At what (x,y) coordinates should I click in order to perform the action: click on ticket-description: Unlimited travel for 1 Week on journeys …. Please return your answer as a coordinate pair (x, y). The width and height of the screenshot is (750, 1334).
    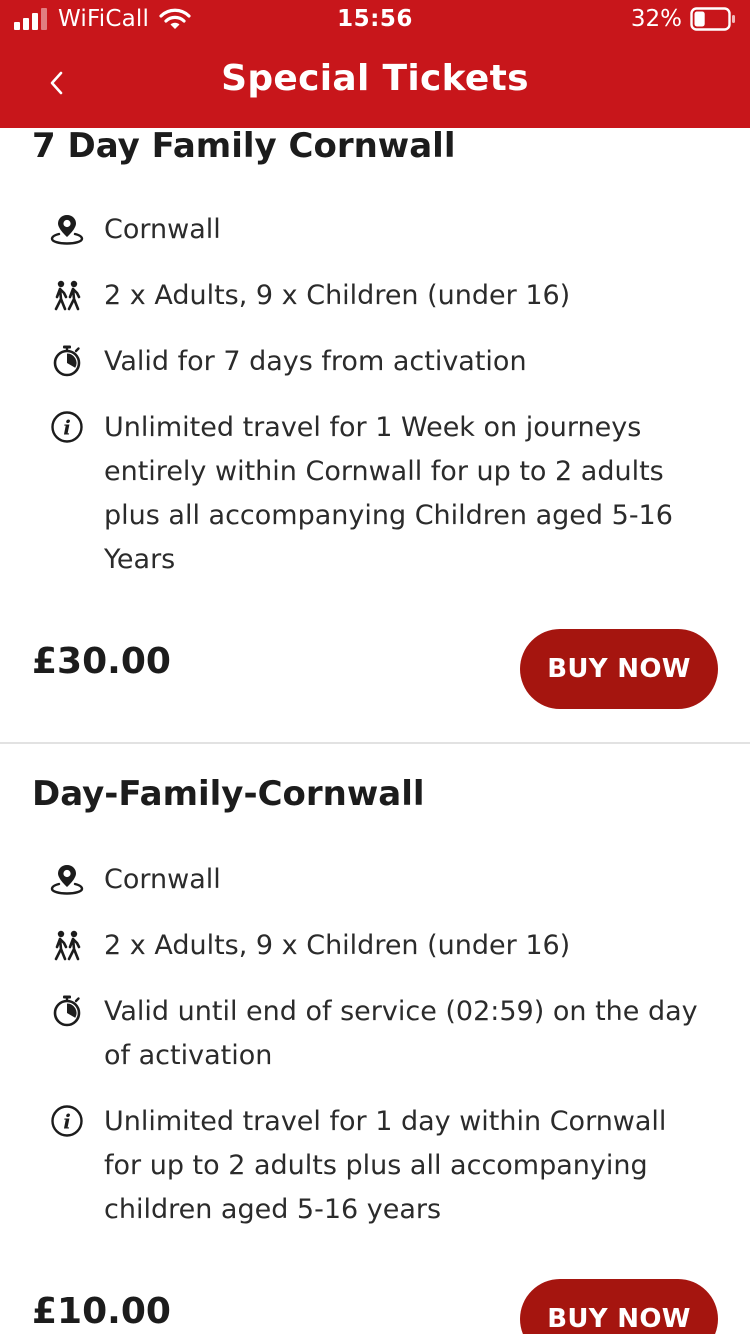
    Looking at the image, I should click on (388, 493).